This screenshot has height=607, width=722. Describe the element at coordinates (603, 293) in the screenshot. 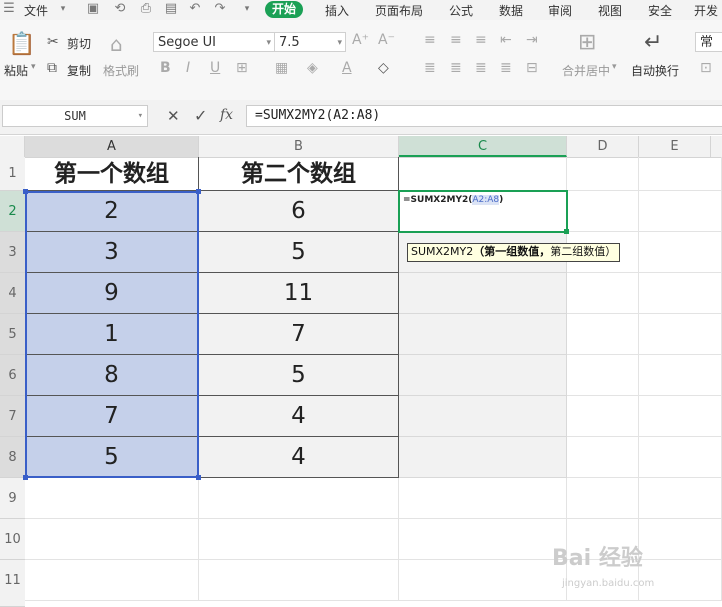

I see `cell-d4` at that location.